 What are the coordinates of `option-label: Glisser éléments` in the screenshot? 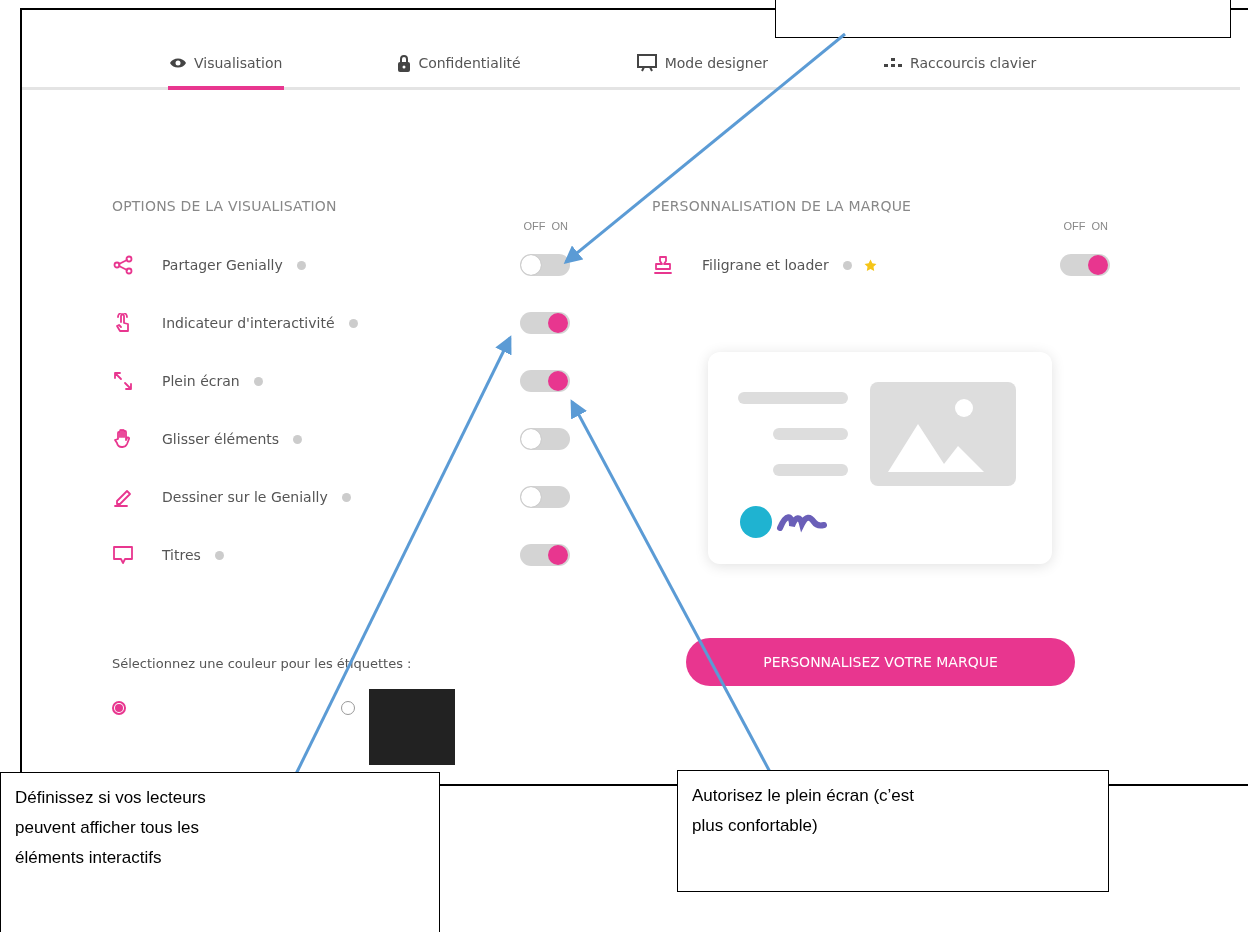 It's located at (221, 439).